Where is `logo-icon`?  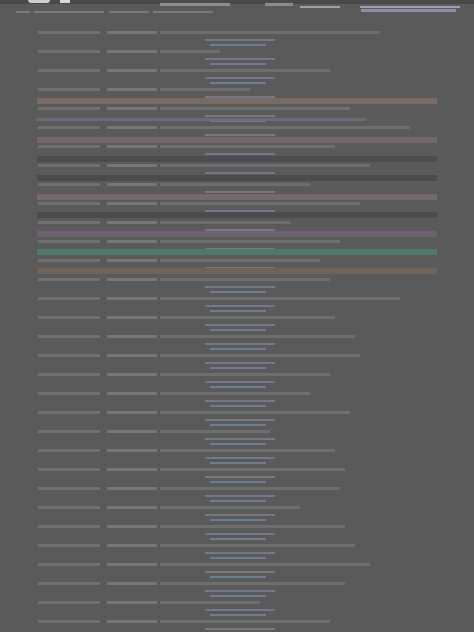 logo-icon is located at coordinates (39, 1).